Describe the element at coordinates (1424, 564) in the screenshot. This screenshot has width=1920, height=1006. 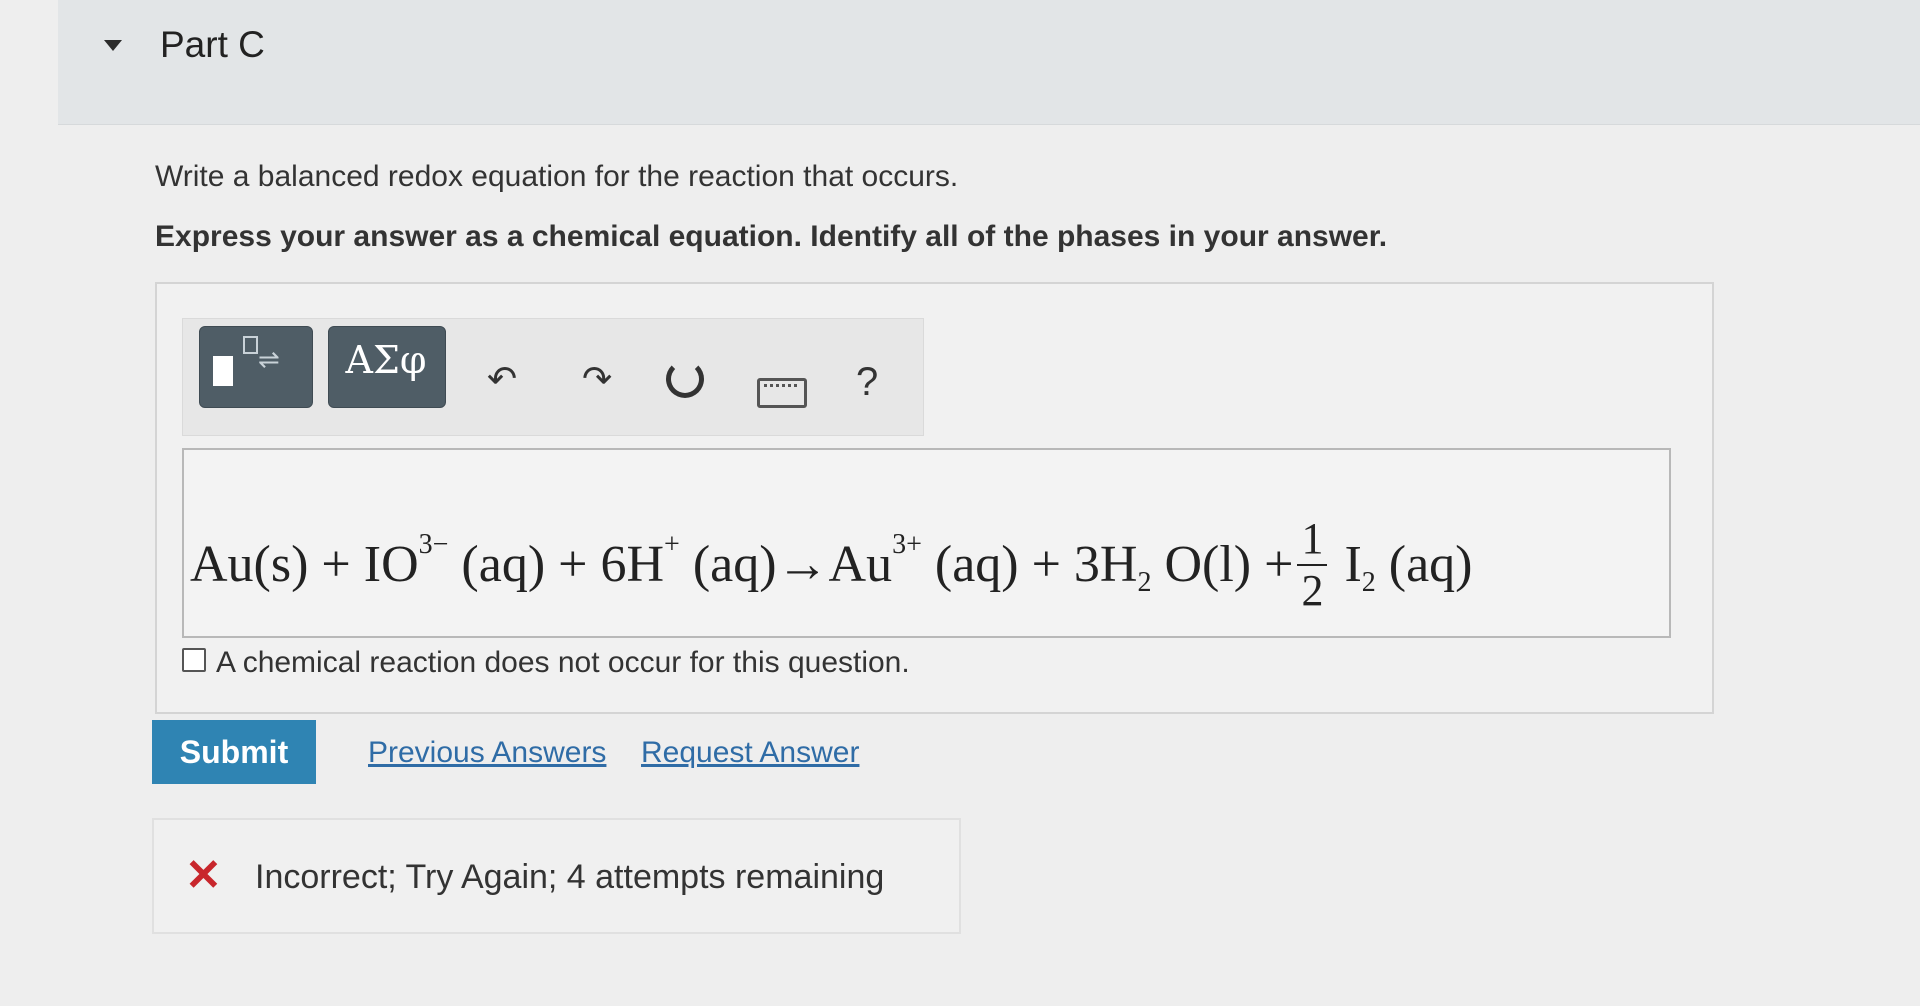
I see `equation-term: (aq)` at that location.